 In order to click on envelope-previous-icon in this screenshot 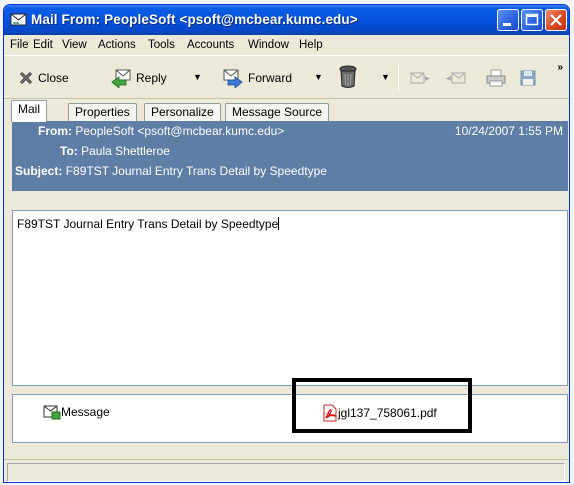, I will do `click(456, 78)`.